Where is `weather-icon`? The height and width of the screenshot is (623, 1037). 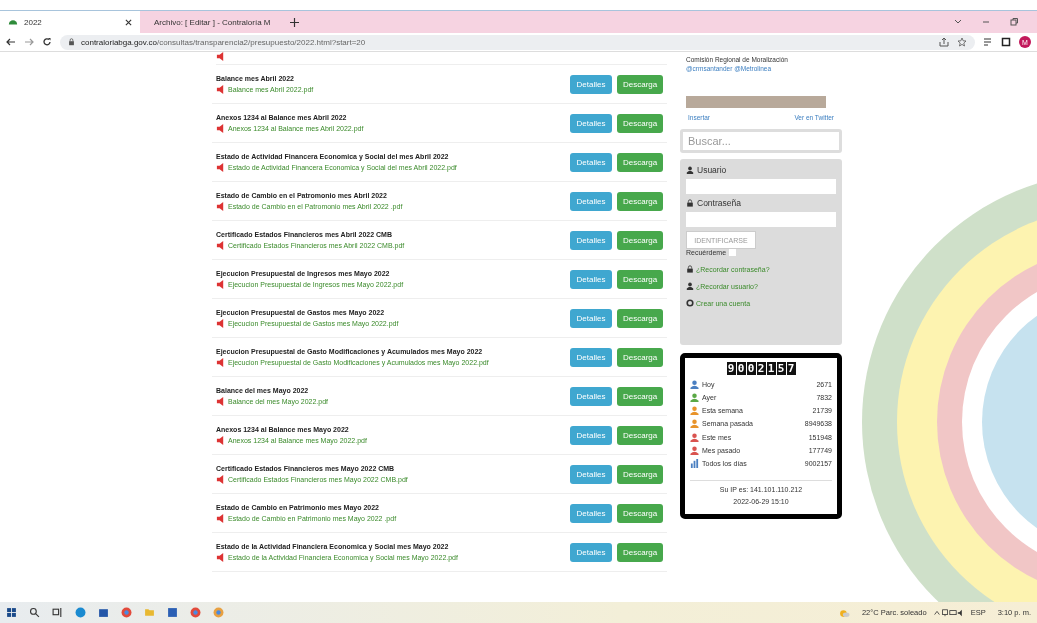 weather-icon is located at coordinates (844, 612).